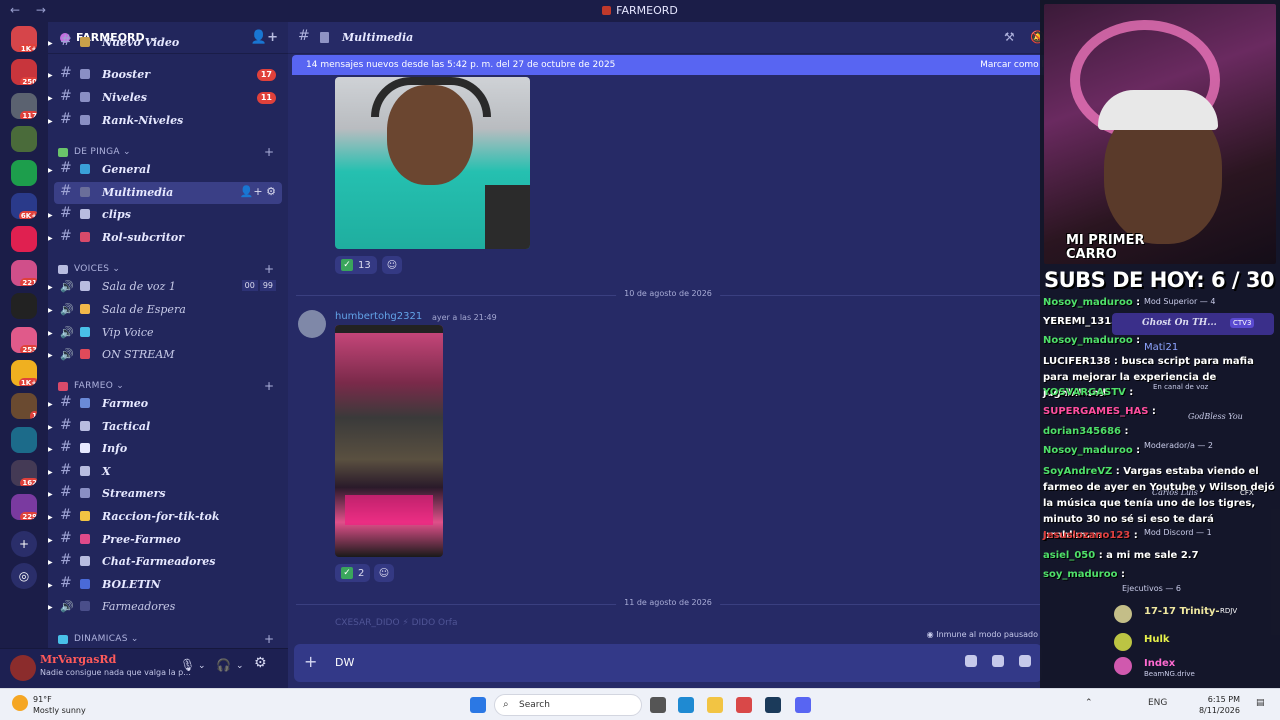 The width and height of the screenshot is (1280, 720). Describe the element at coordinates (168, 585) in the screenshot. I see `channel-boletin: ▶ # BOLETIN` at that location.